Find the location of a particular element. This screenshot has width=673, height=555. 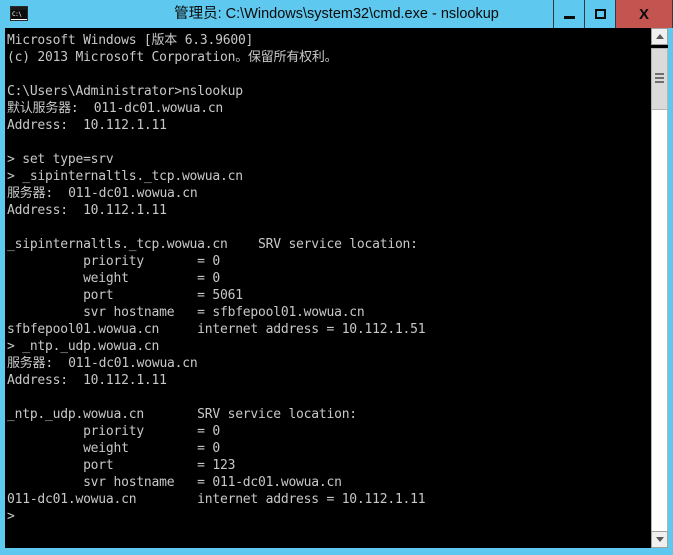

cmd-icon-text: C:\ is located at coordinates (19, 14).